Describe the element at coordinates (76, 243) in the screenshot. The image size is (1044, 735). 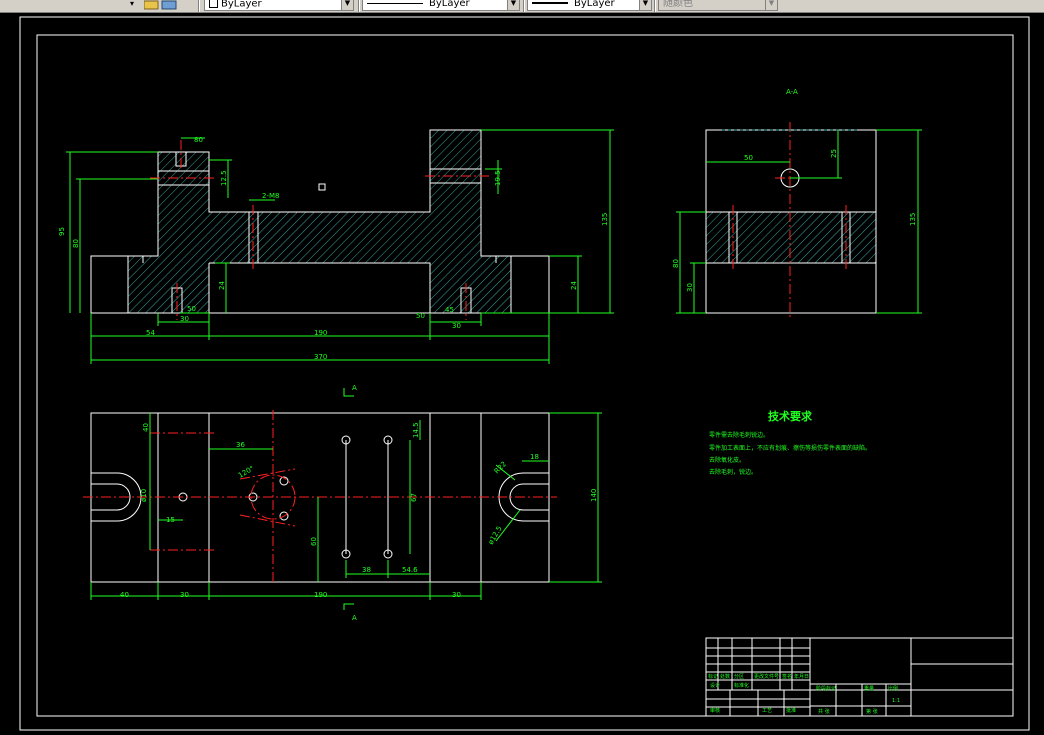
I see `dim-height-left-b: 80` at that location.